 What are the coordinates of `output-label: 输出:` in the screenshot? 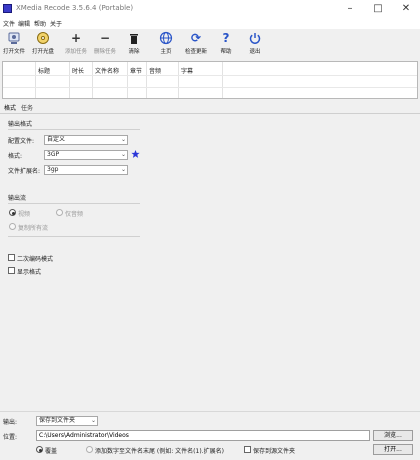 It's located at (10, 422).